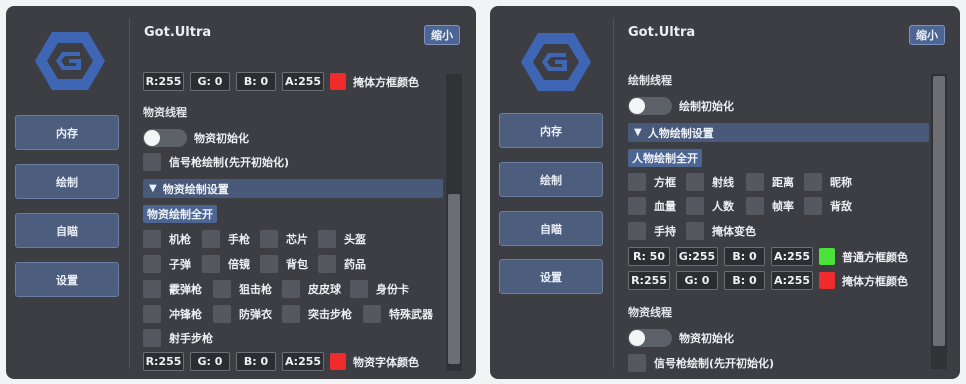  What do you see at coordinates (324, 289) in the screenshot?
I see `item-label: 皮皮球` at bounding box center [324, 289].